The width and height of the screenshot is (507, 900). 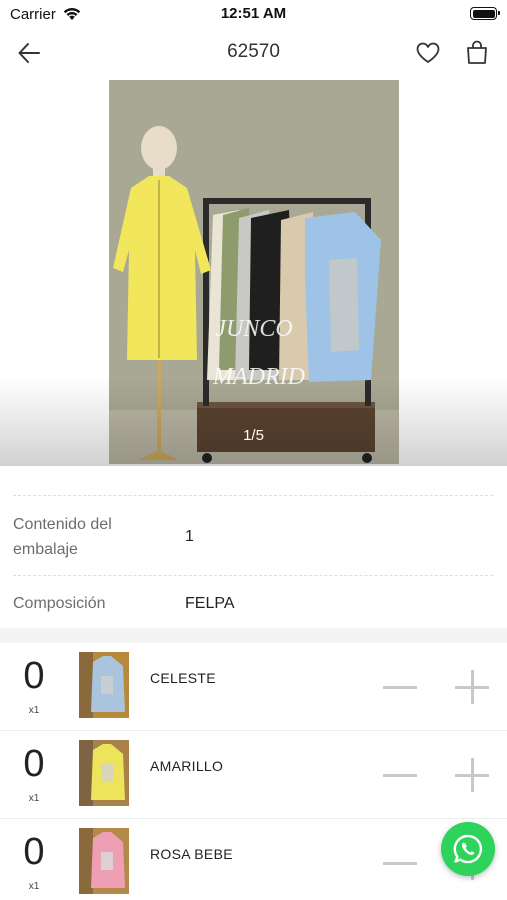 I want to click on watermark-line1: JUNCO, so click(x=253, y=329).